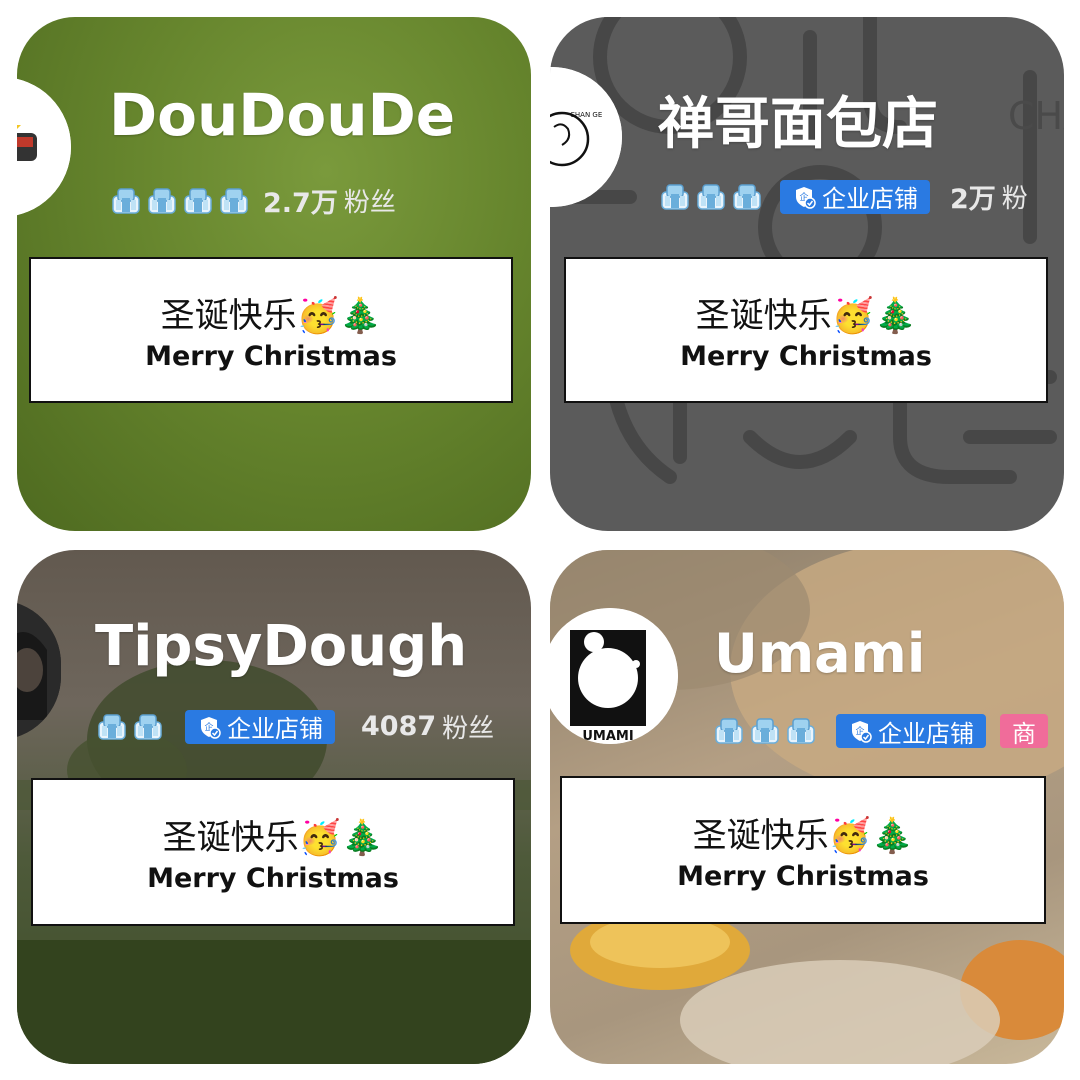  Describe the element at coordinates (973, 199) in the screenshot. I see `fans-count: 2万` at that location.